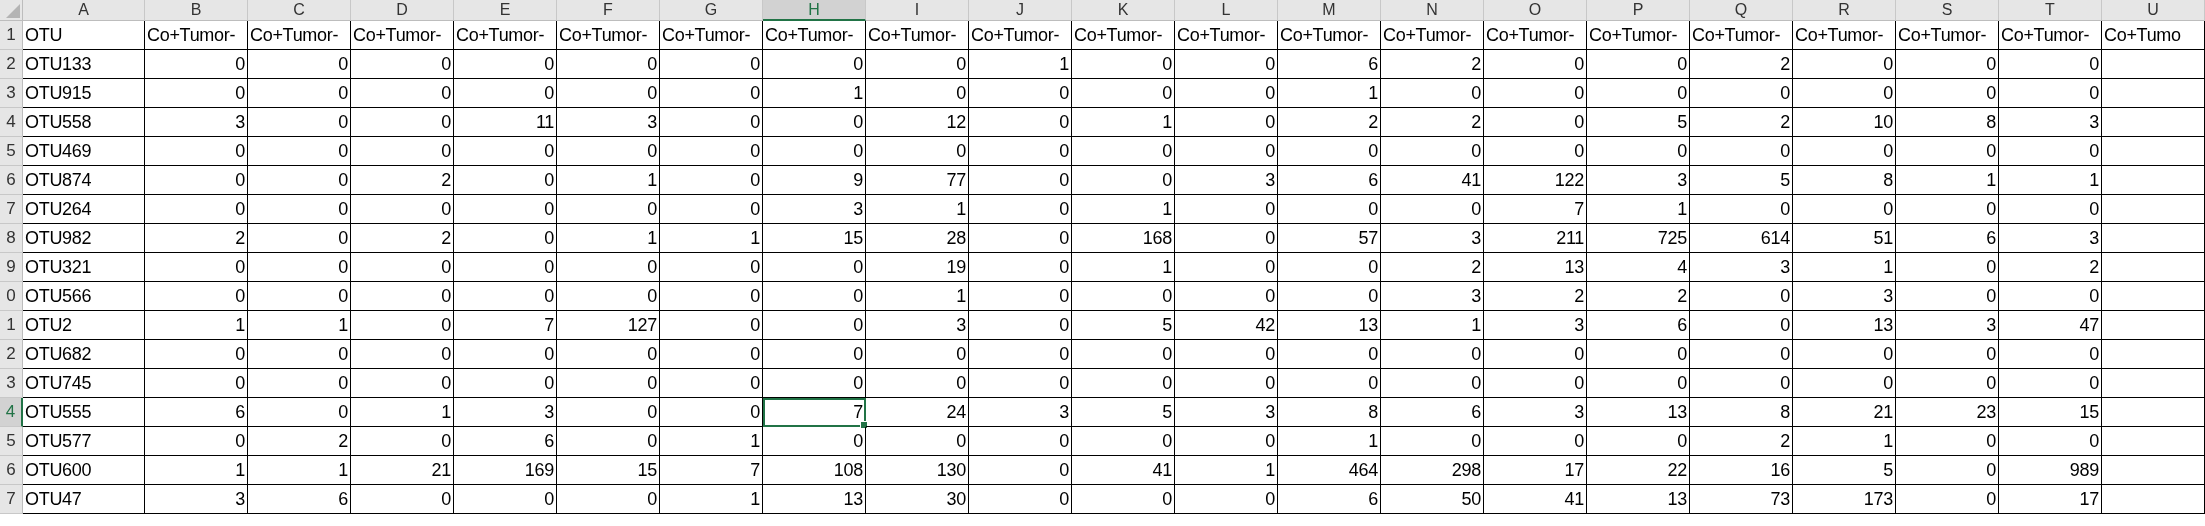  Describe the element at coordinates (1741, 10) in the screenshot. I see `column-header: Q` at that location.